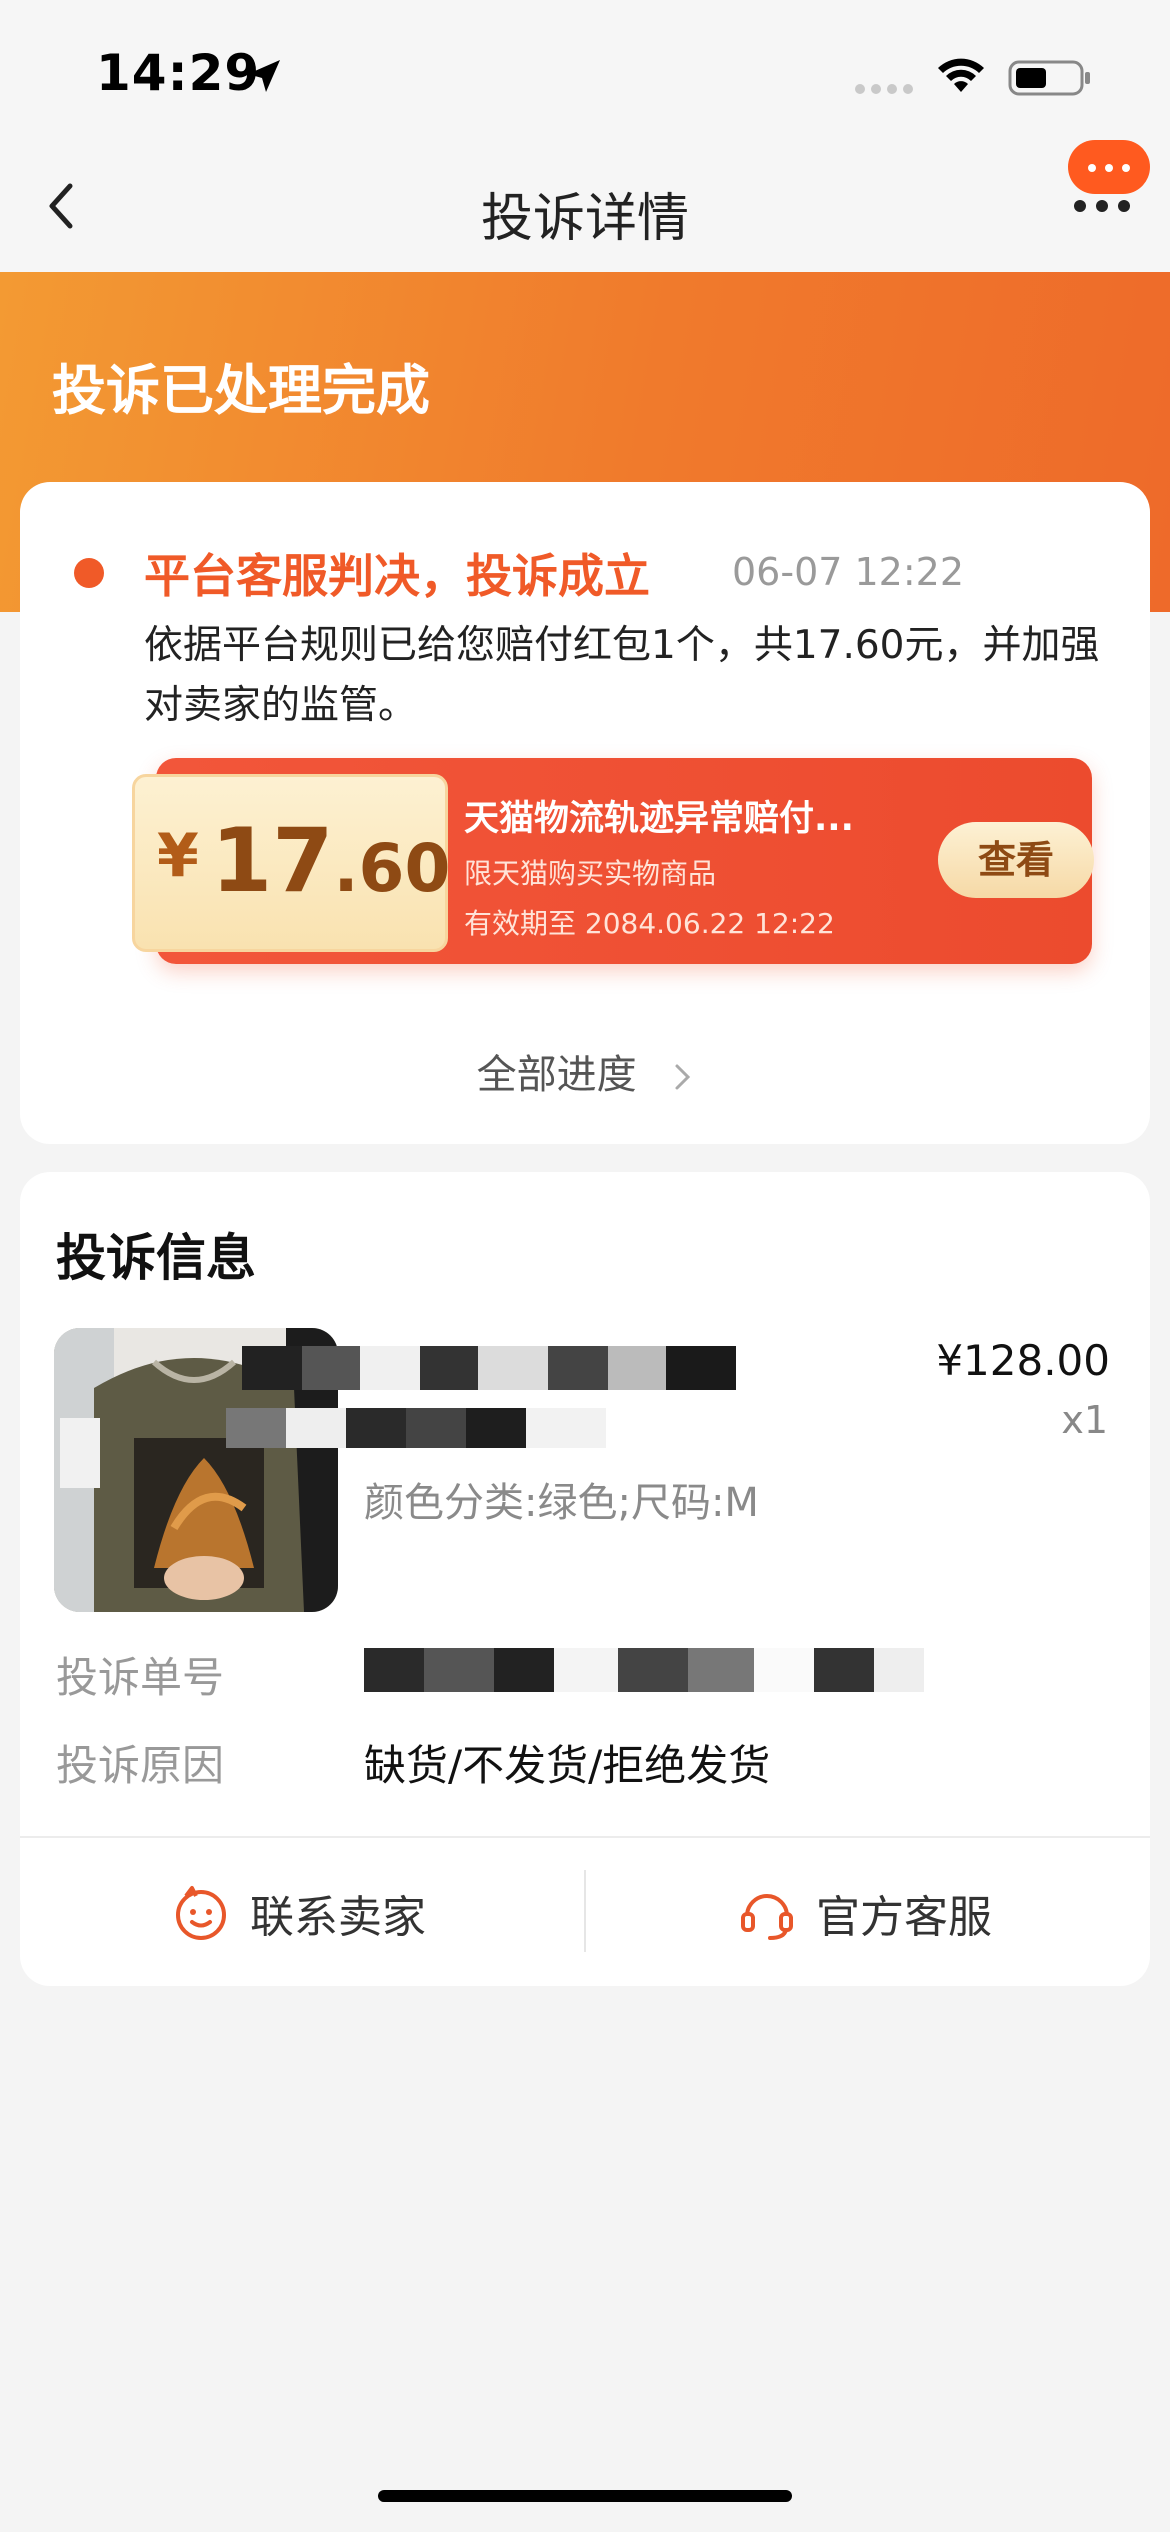 The height and width of the screenshot is (2532, 1170). Describe the element at coordinates (561, 1503) in the screenshot. I see `product-spec: 颜色分类:绿色;尺码:M` at that location.